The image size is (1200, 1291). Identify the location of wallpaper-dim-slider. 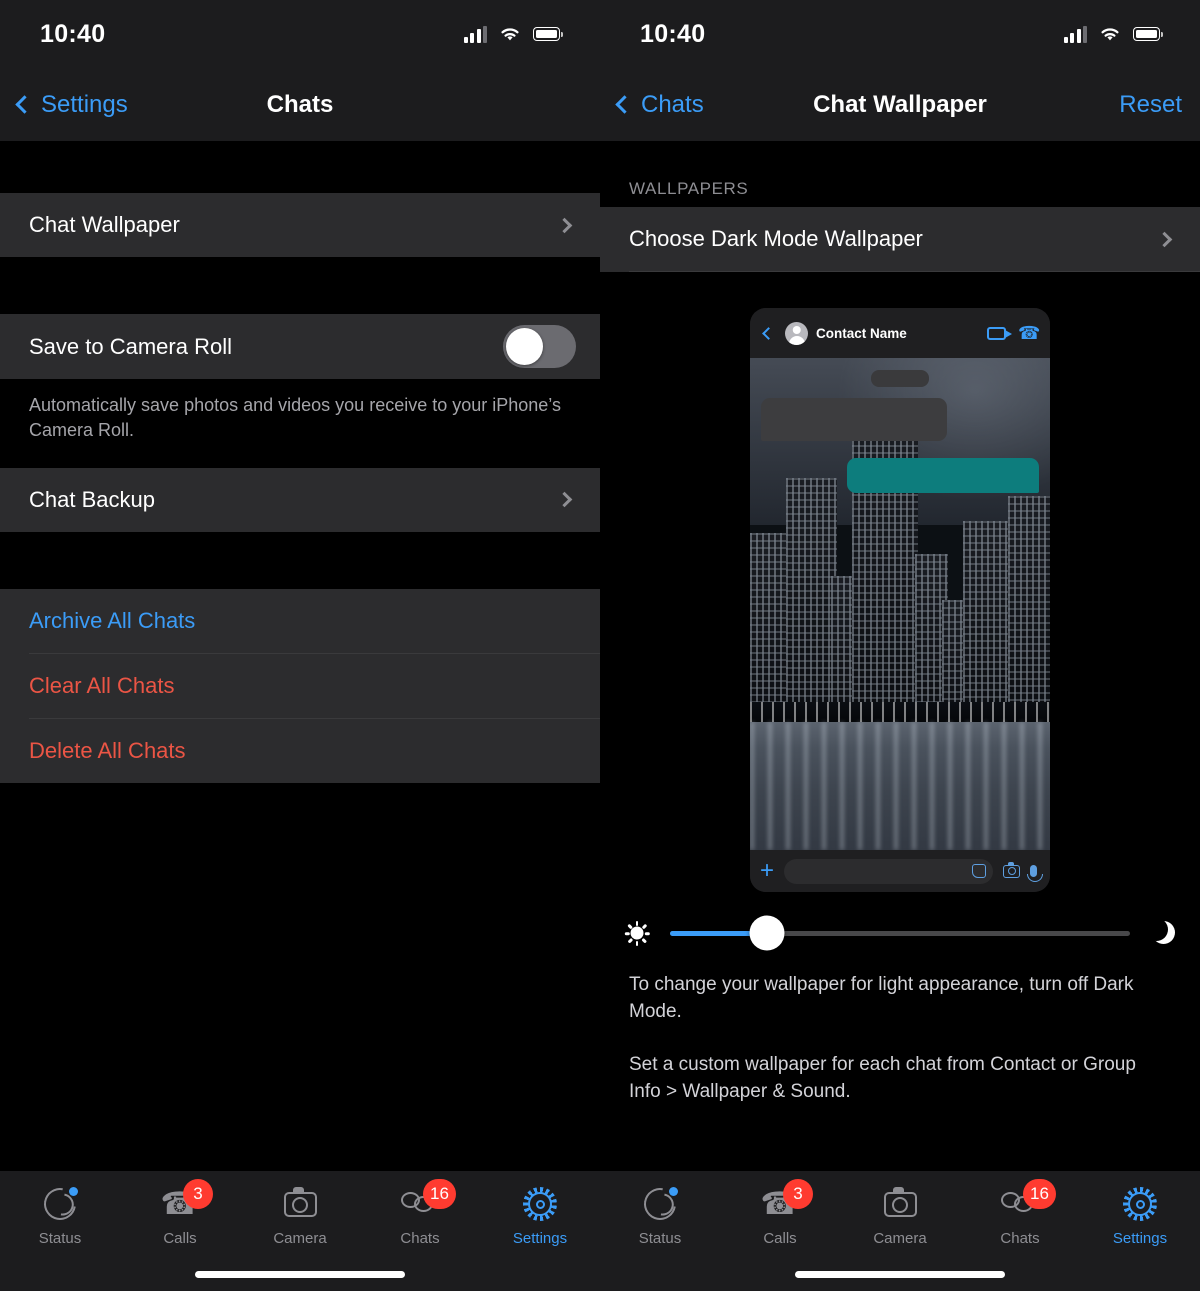
(900, 933).